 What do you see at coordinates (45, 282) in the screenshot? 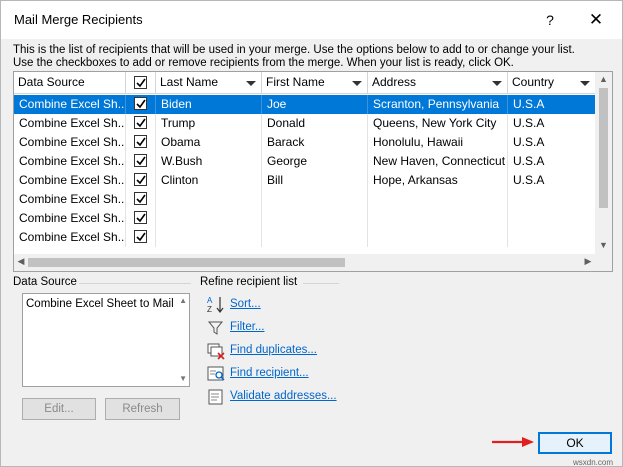
I see `data-source-group-label: Data Source` at bounding box center [45, 282].